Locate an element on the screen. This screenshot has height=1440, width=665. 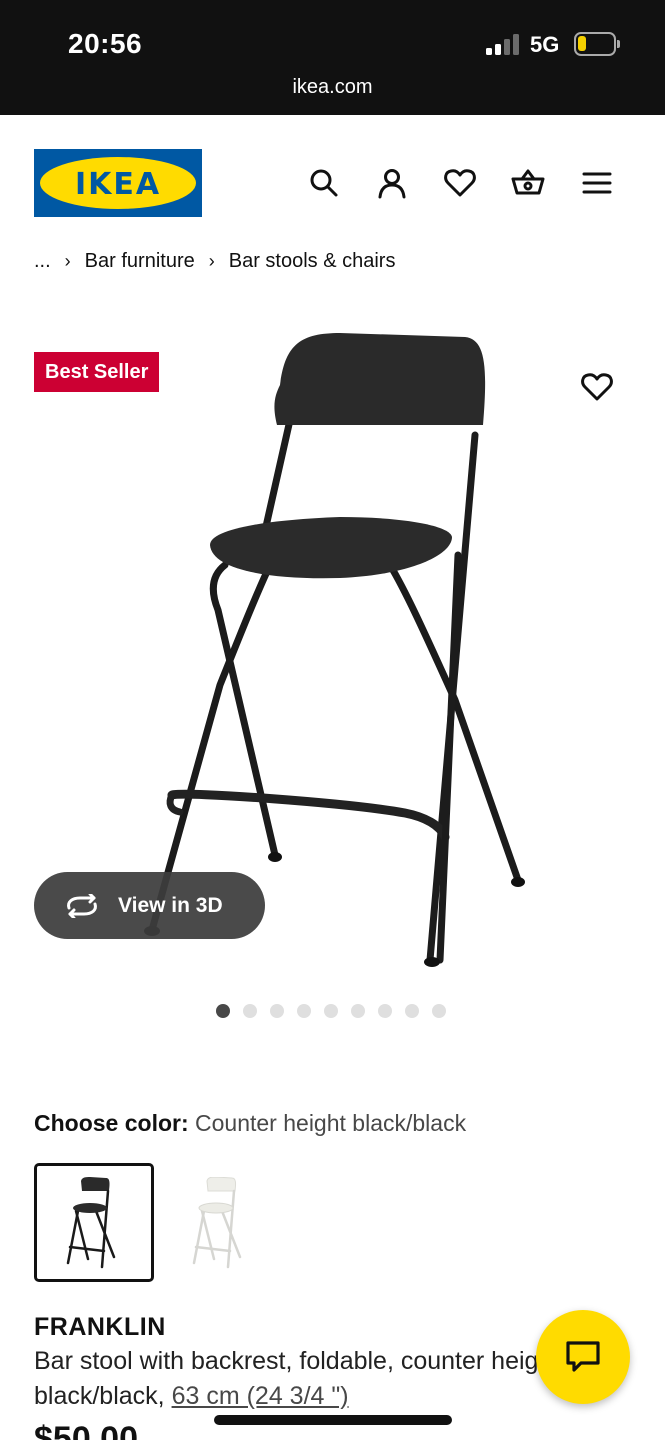
home-indicator is located at coordinates (333, 1420).